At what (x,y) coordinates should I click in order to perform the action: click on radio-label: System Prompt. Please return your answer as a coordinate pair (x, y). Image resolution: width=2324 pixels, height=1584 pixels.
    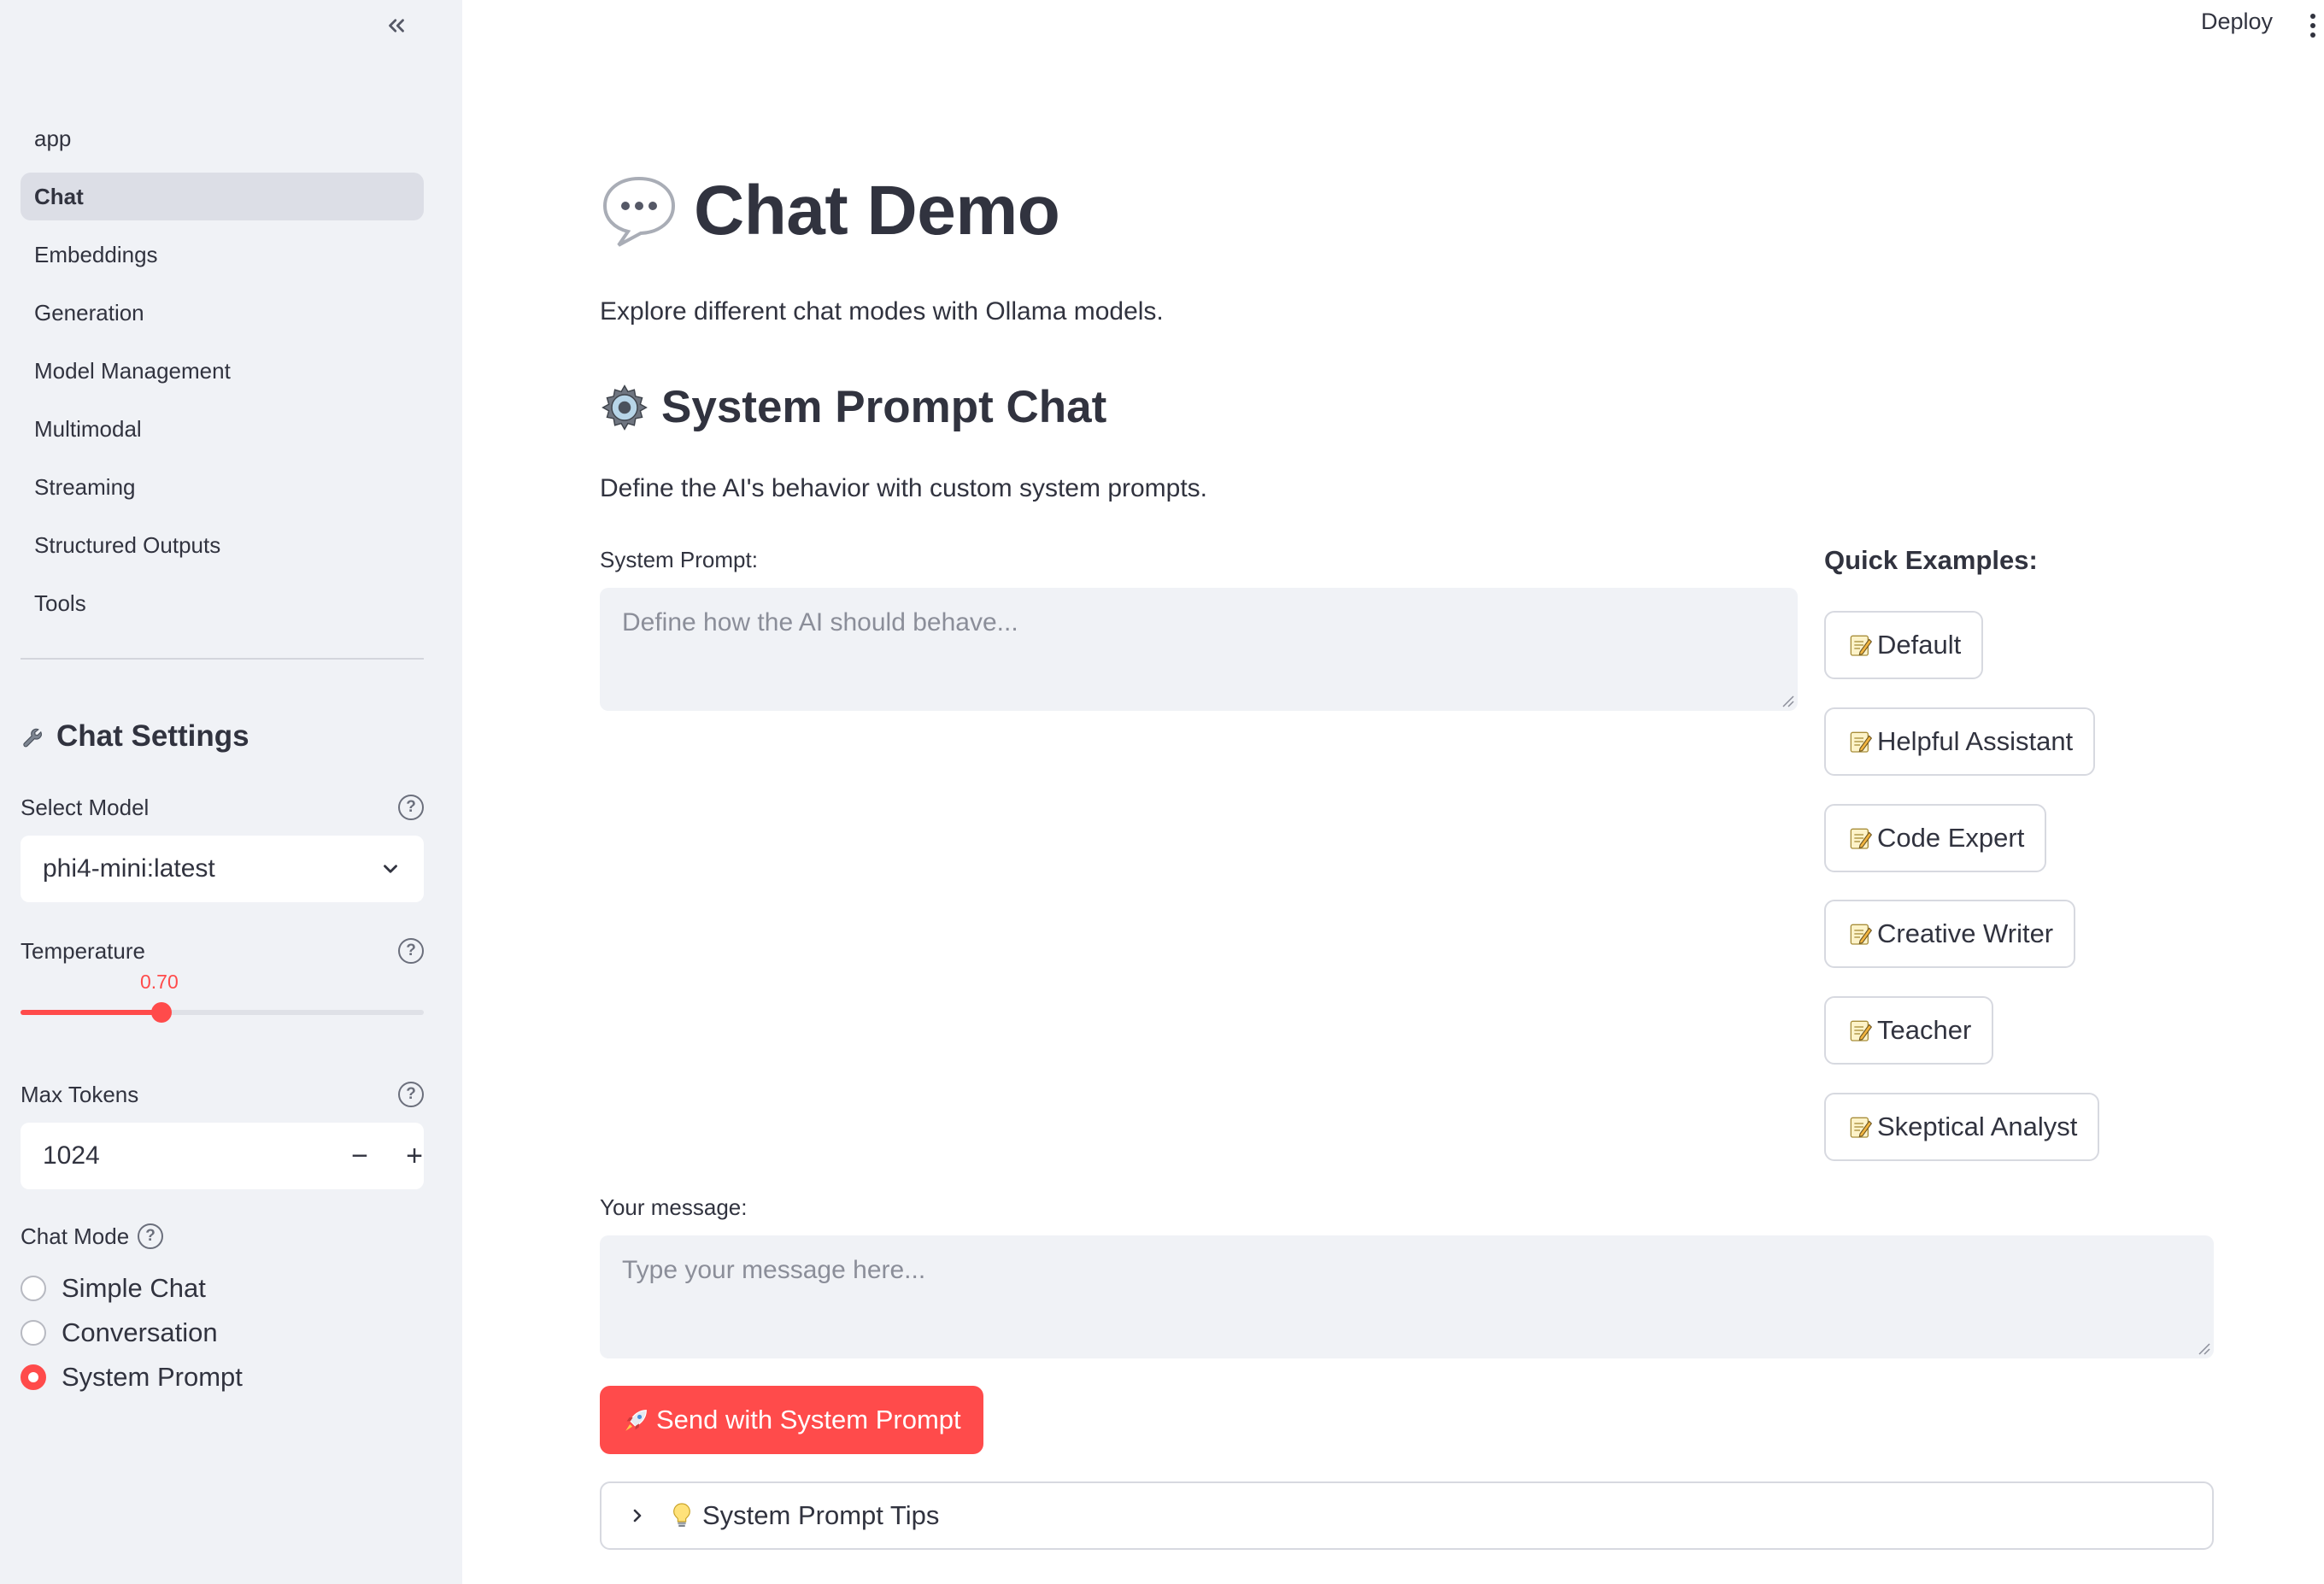
    Looking at the image, I should click on (152, 1377).